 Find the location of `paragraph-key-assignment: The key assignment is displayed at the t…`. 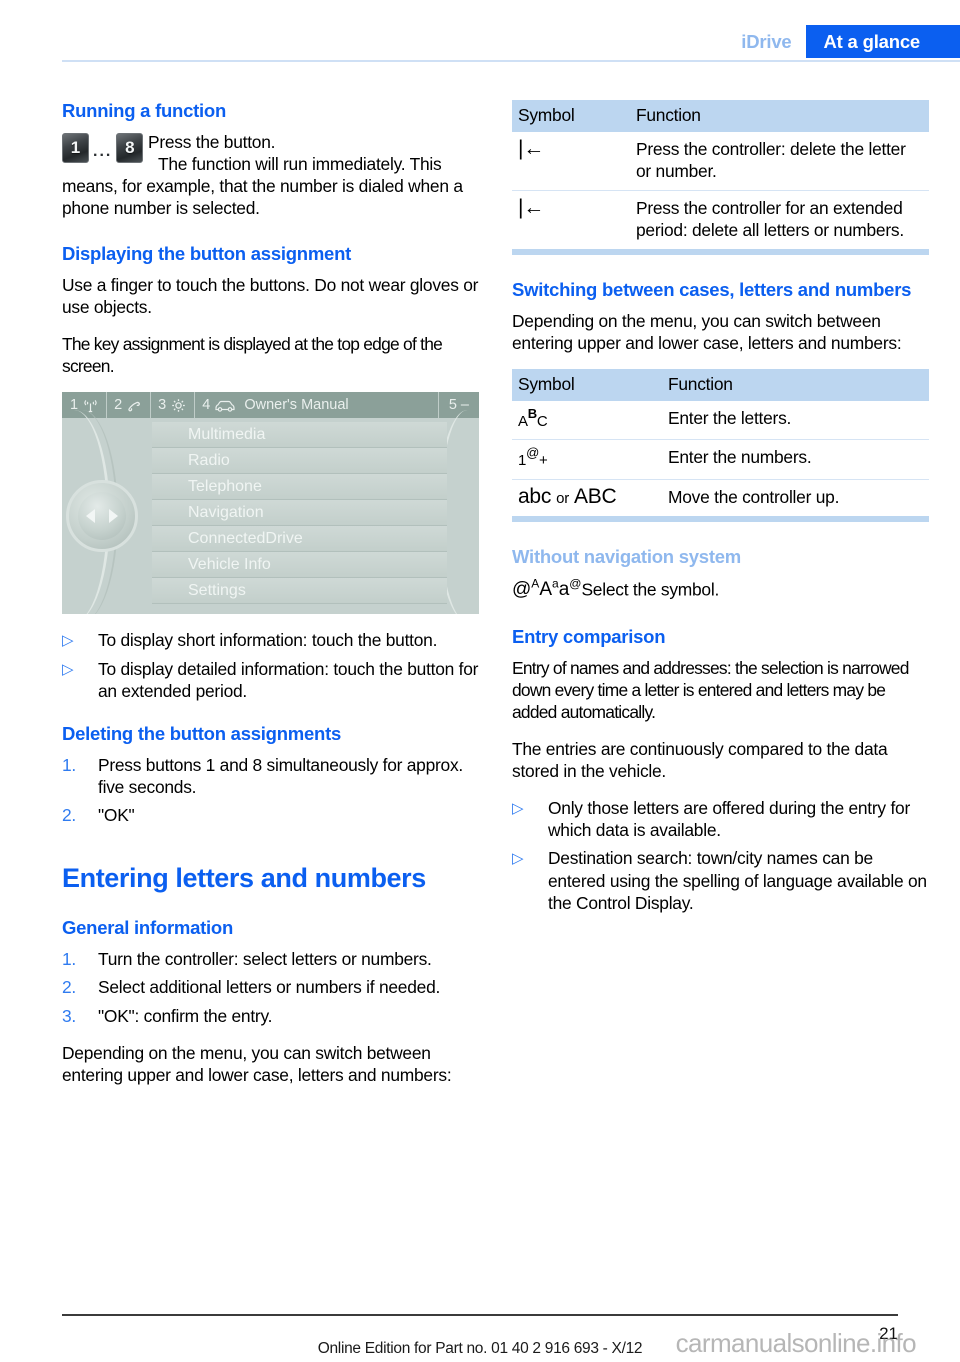

paragraph-key-assignment: The key assignment is displayed at the t… is located at coordinates (252, 355).